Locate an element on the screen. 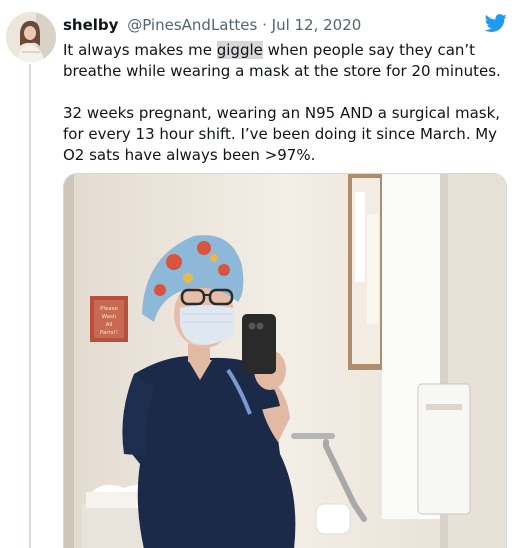 The width and height of the screenshot is (525, 548). tweet-date: Jul 12, 2020 is located at coordinates (317, 25).